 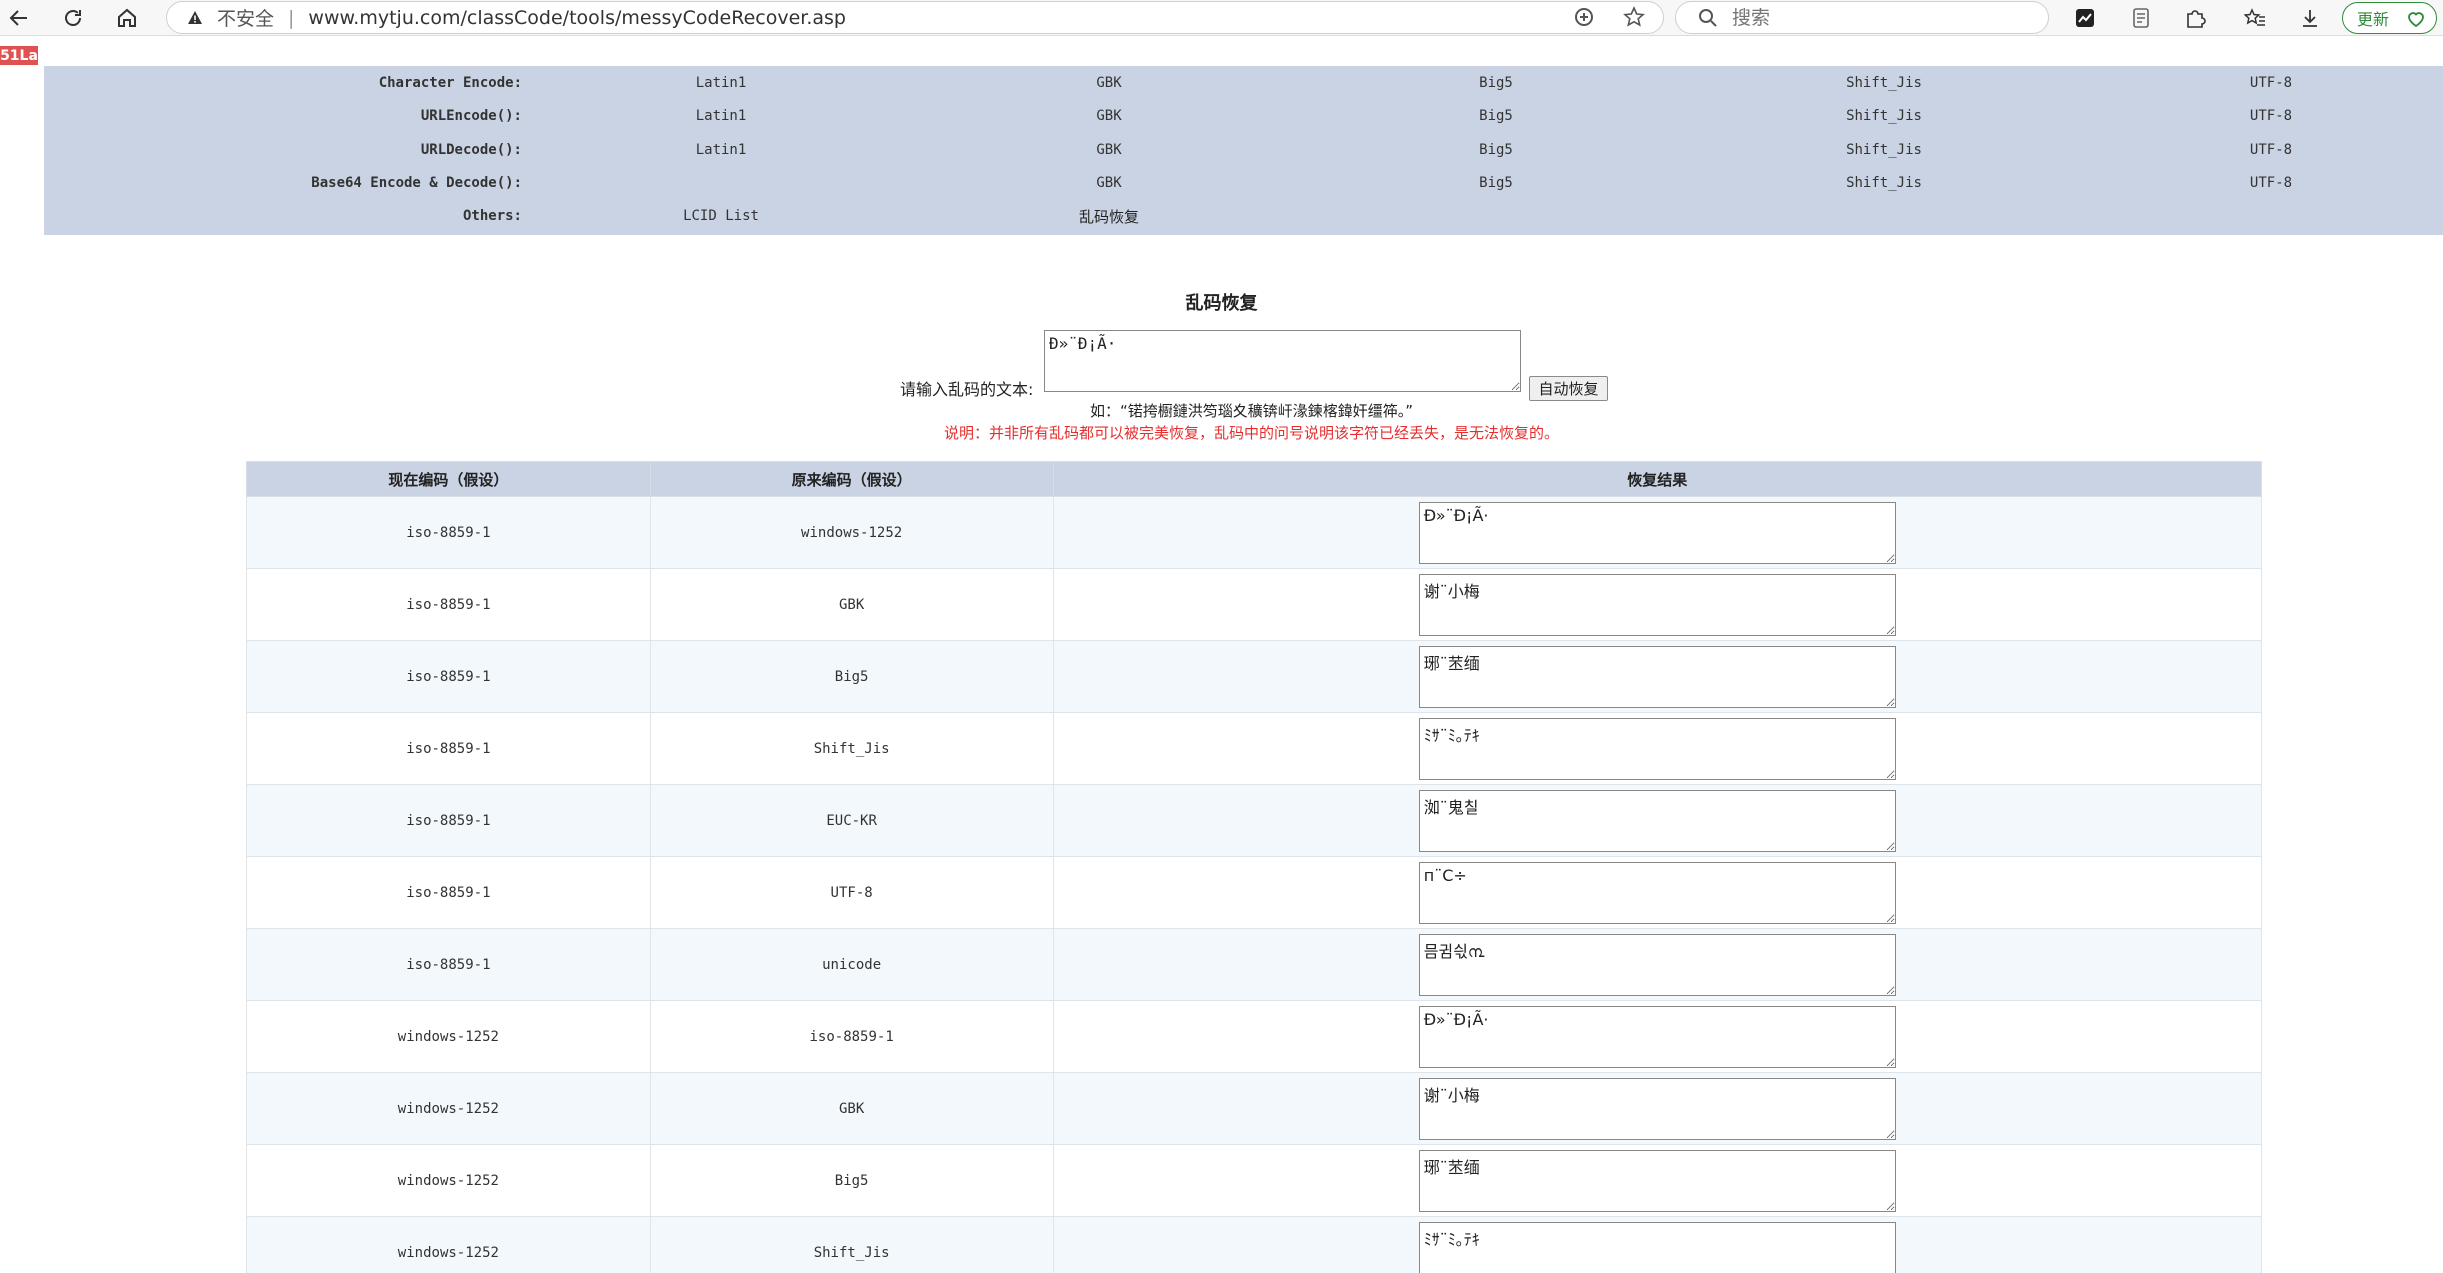 I want to click on encode-row-label: Character Encode:, so click(x=450, y=83).